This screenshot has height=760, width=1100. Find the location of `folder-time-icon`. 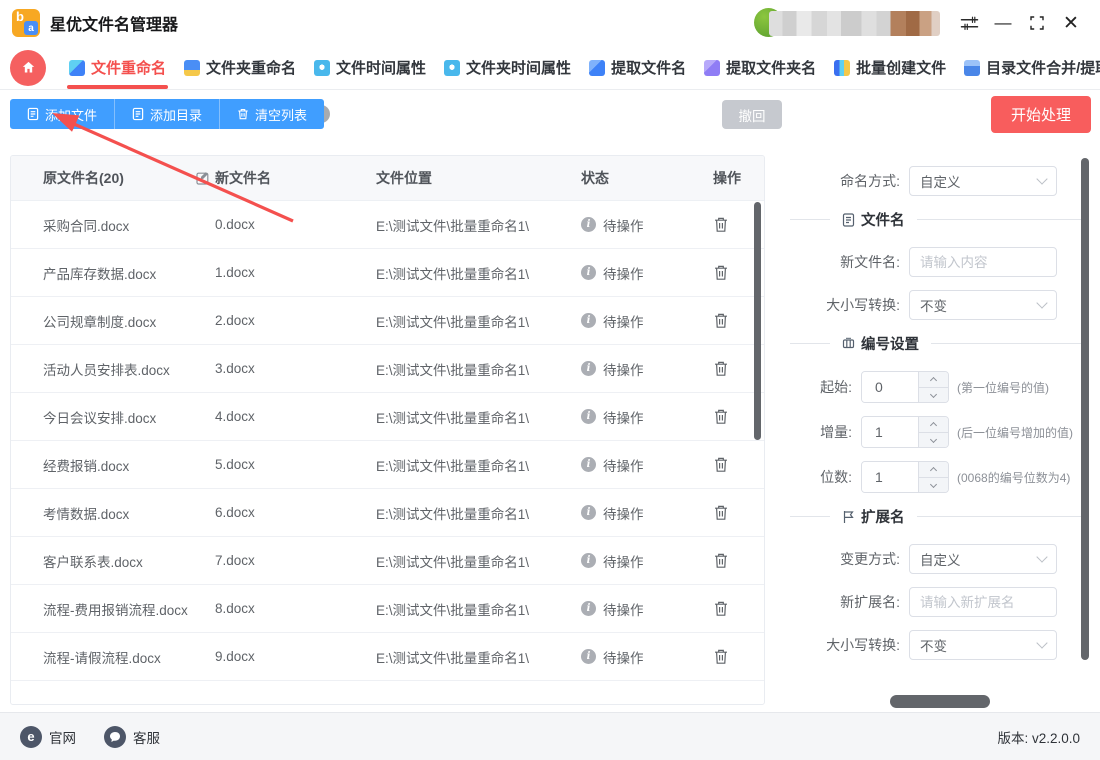

folder-time-icon is located at coordinates (452, 67).